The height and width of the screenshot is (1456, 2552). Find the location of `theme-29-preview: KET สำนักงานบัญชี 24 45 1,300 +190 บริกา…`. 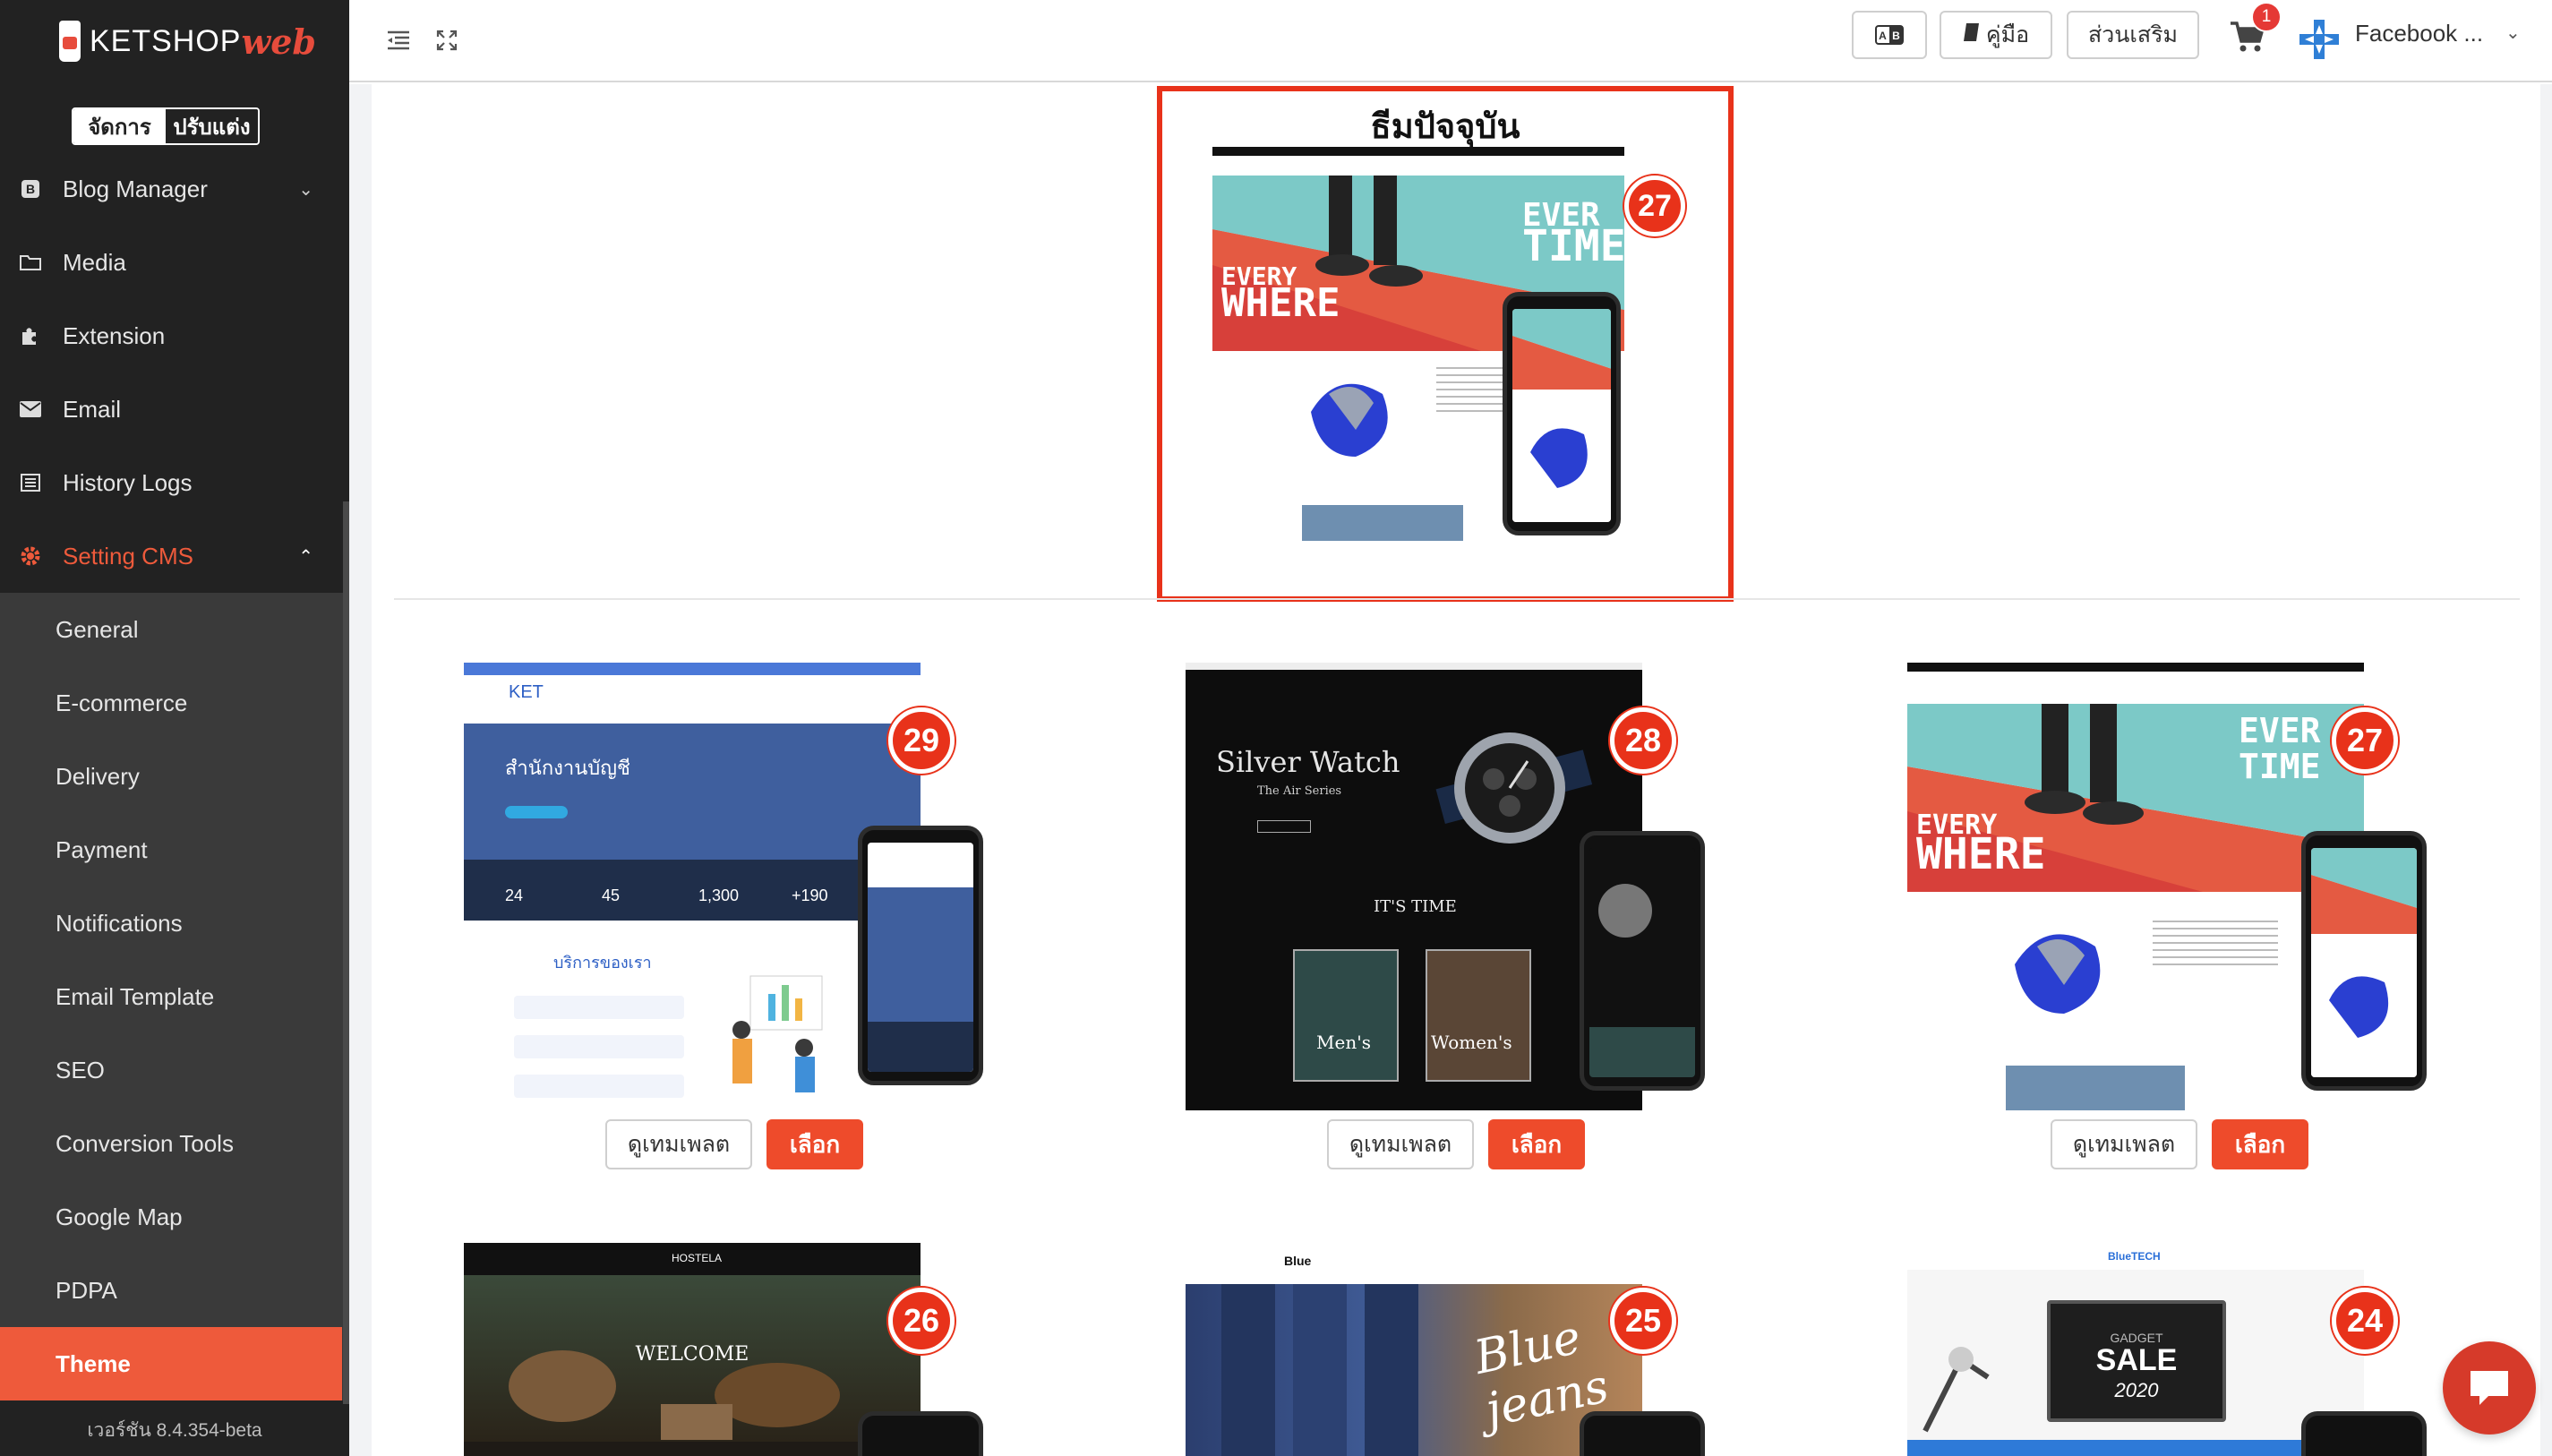

theme-29-preview: KET สำนักงานบัญชี 24 45 1,300 +190 บริกา… is located at coordinates (692, 886).